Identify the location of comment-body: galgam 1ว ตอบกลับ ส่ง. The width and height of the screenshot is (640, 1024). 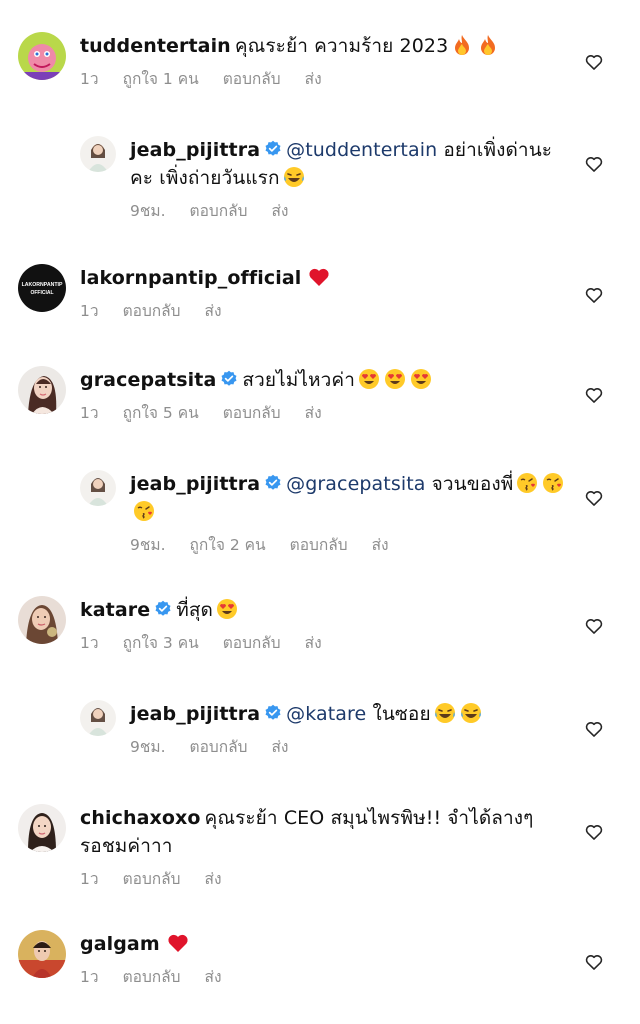
(320, 959).